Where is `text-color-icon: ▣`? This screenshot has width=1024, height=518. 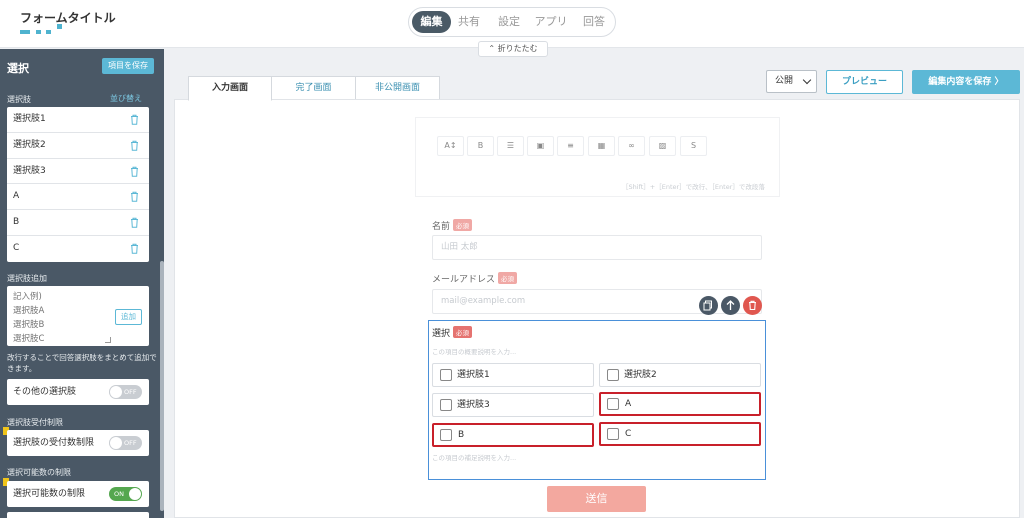 text-color-icon: ▣ is located at coordinates (540, 146).